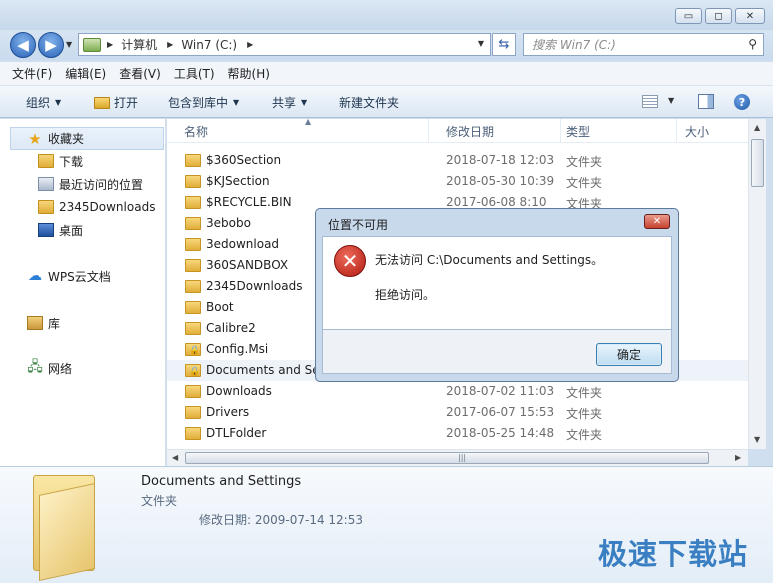 The height and width of the screenshot is (583, 773). Describe the element at coordinates (238, 181) in the screenshot. I see `file-name: $KJSection` at that location.